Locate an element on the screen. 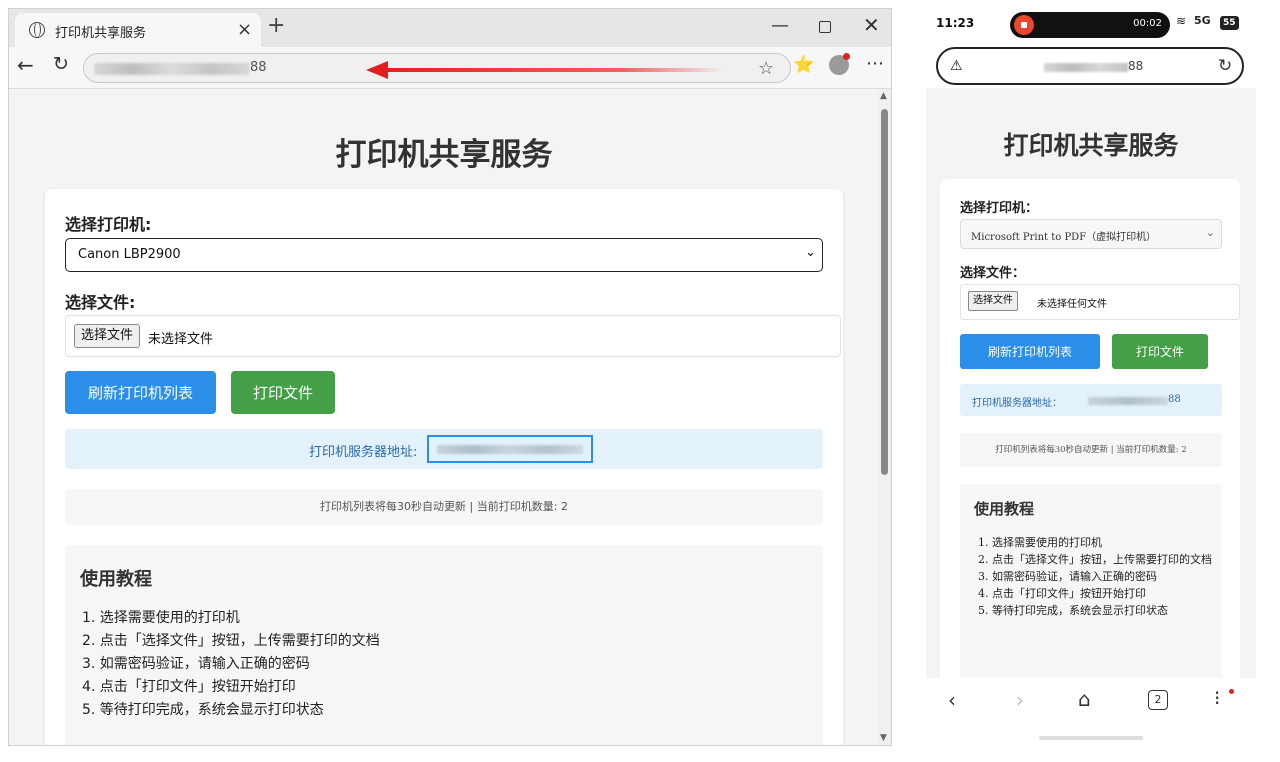 This screenshot has width=1280, height=762. home-icon: ⌂ is located at coordinates (1084, 699).